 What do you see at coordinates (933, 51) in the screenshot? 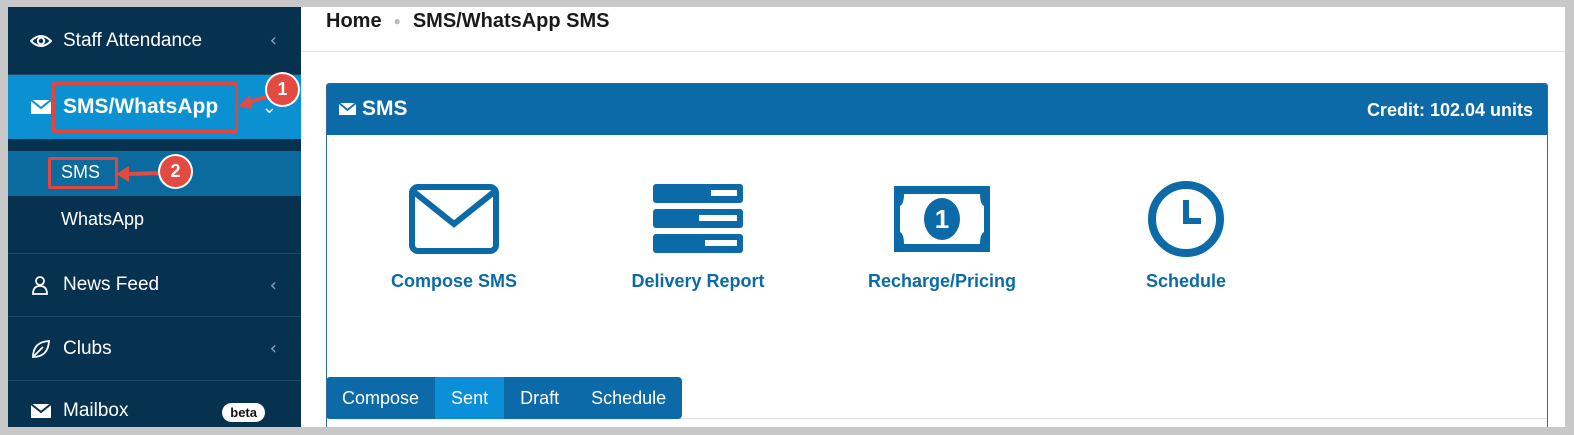
I see `divider` at bounding box center [933, 51].